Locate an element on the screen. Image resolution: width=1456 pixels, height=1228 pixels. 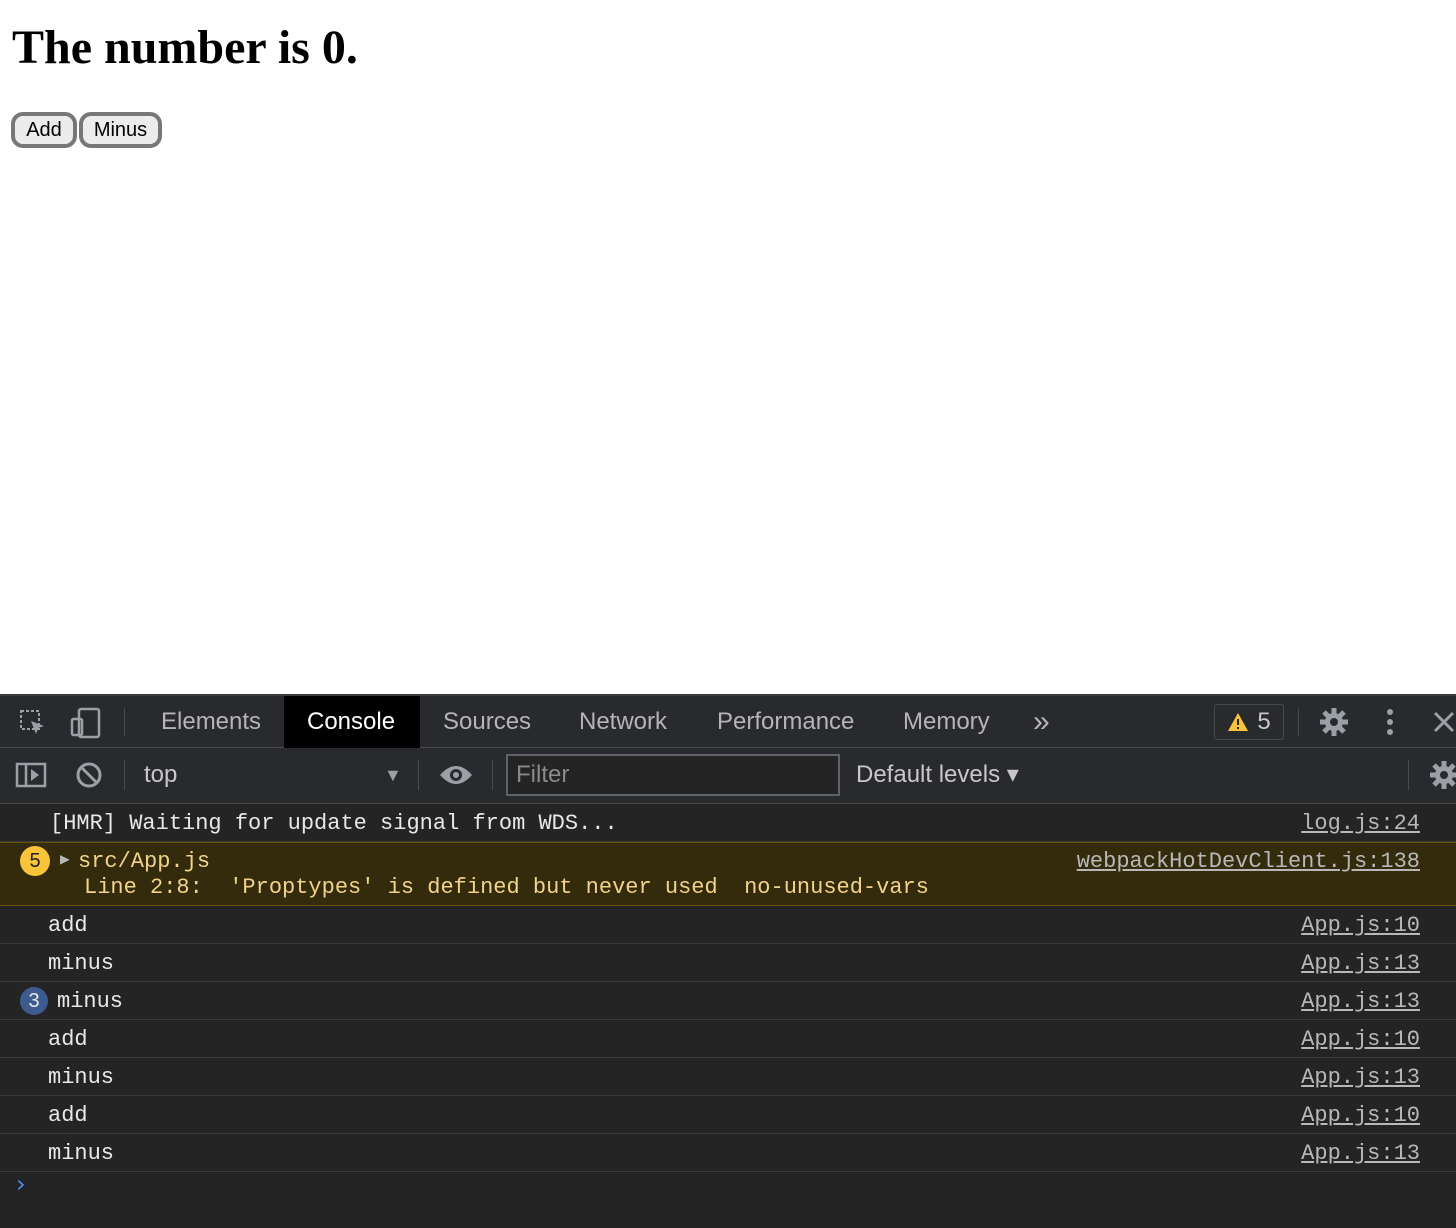
more-tabs-button: » is located at coordinates (1041, 722).